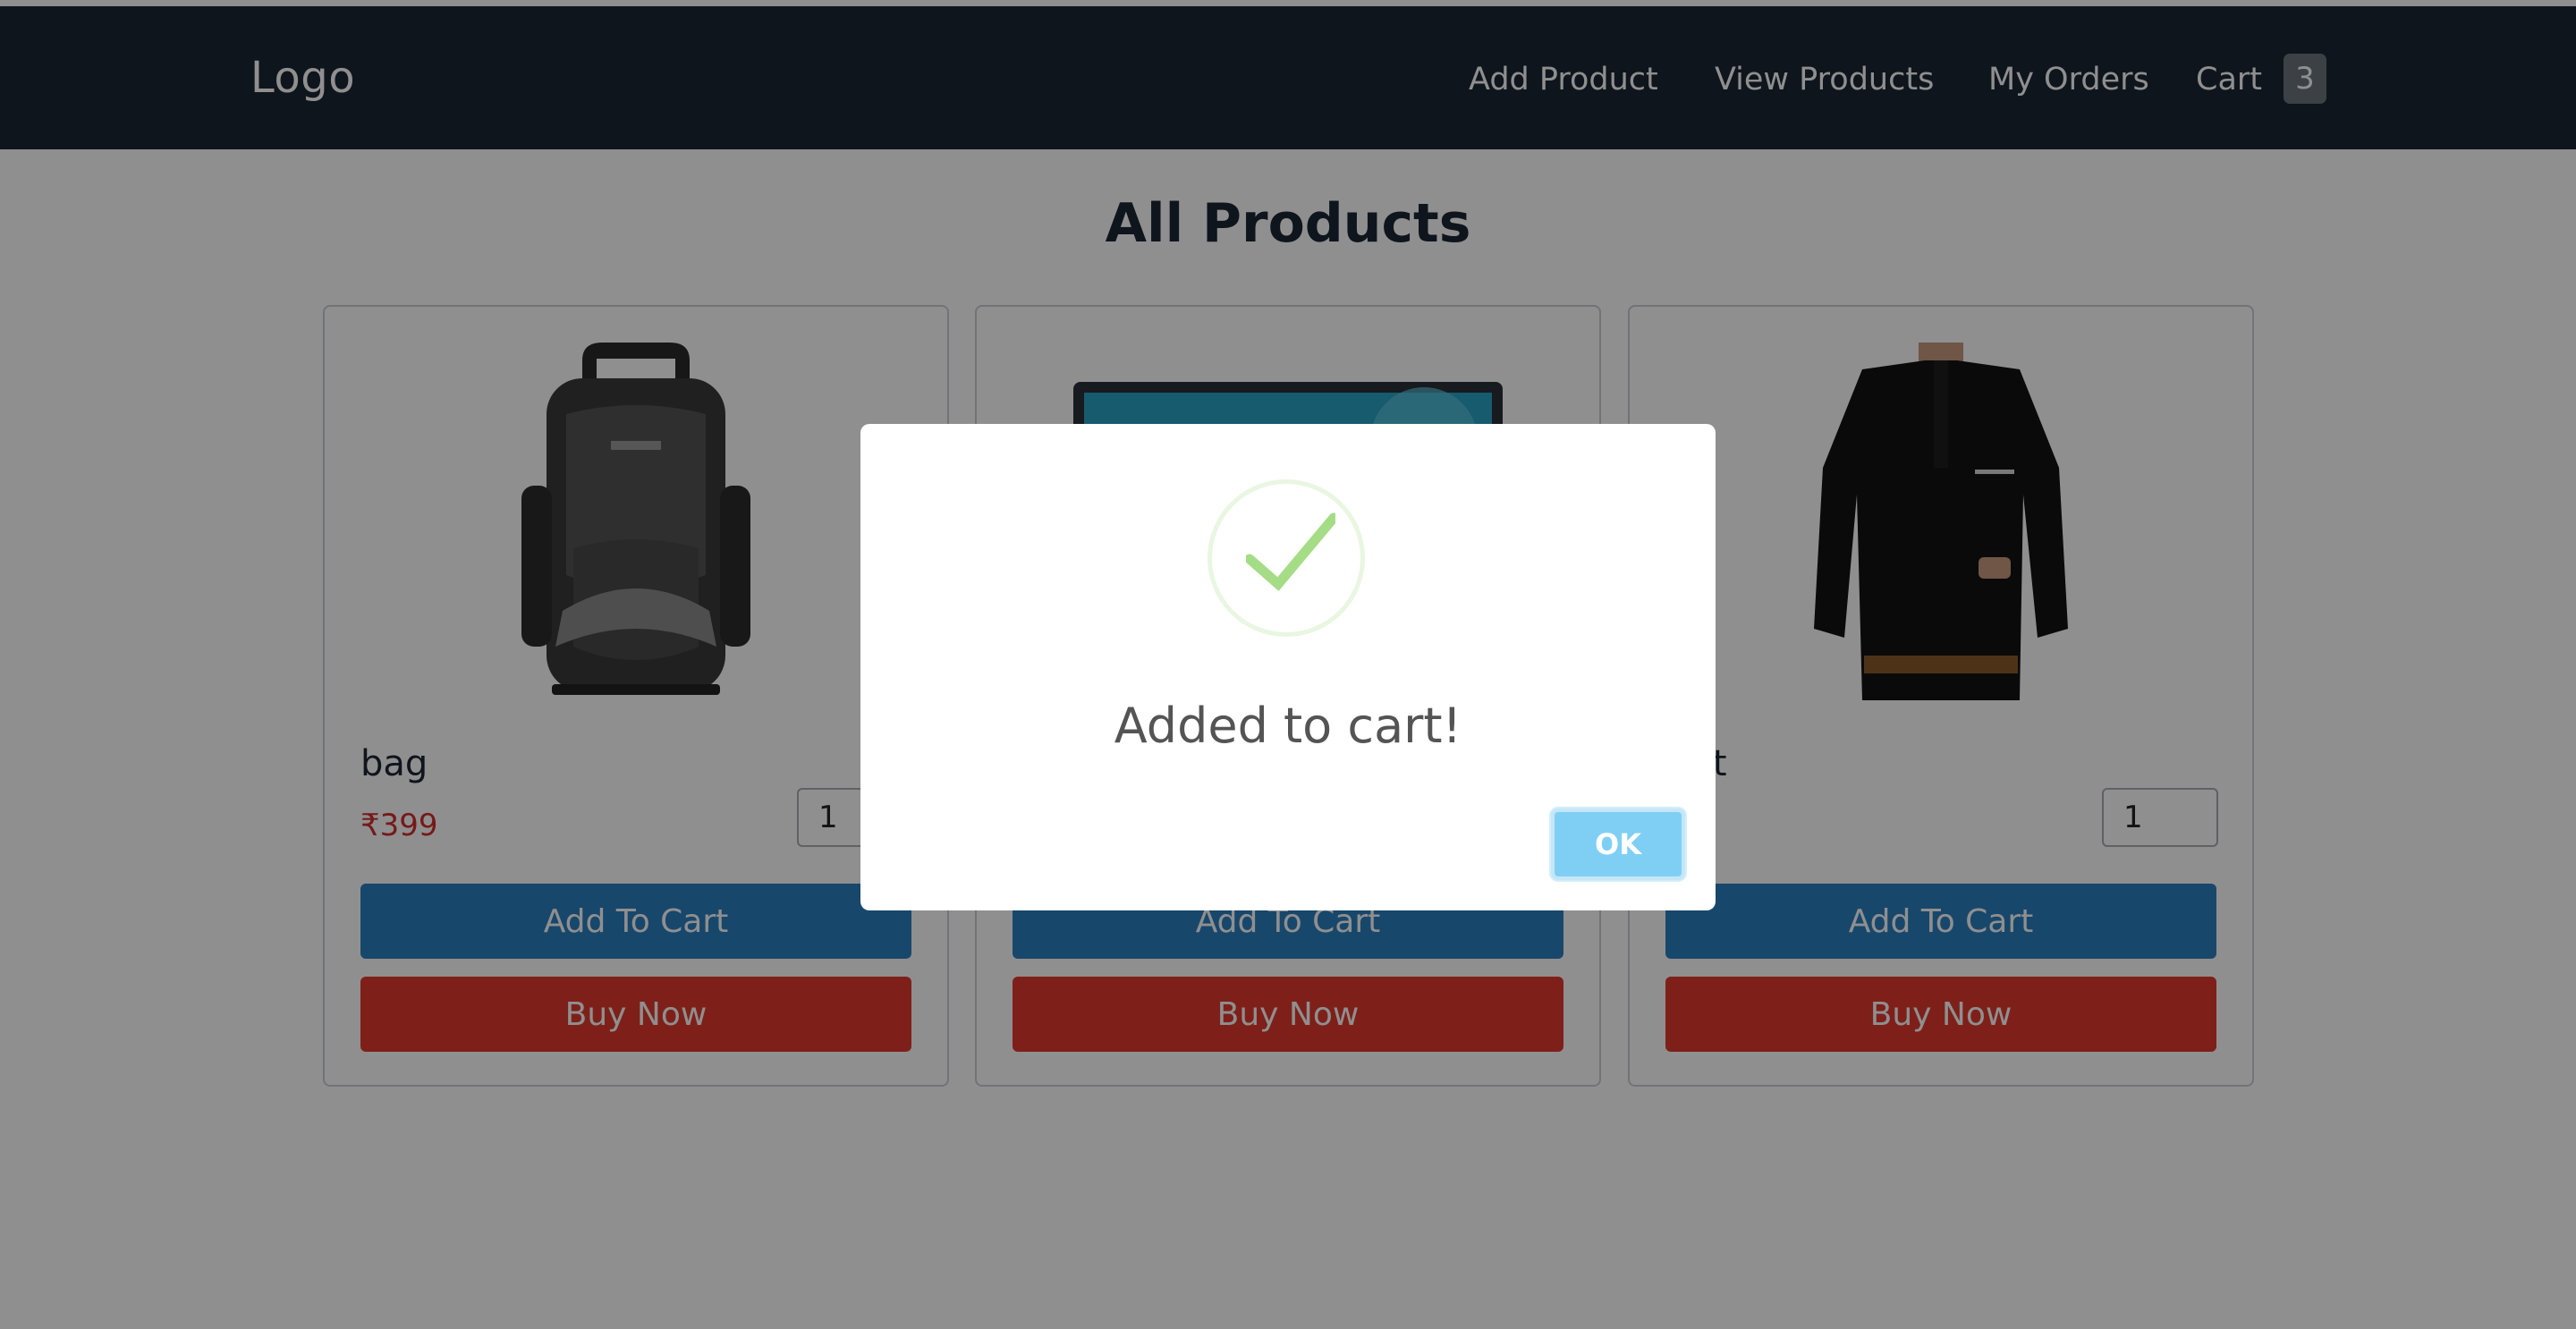 Image resolution: width=2576 pixels, height=1329 pixels. What do you see at coordinates (1288, 667) in the screenshot?
I see `alert-dialog: Added to cart! OK` at bounding box center [1288, 667].